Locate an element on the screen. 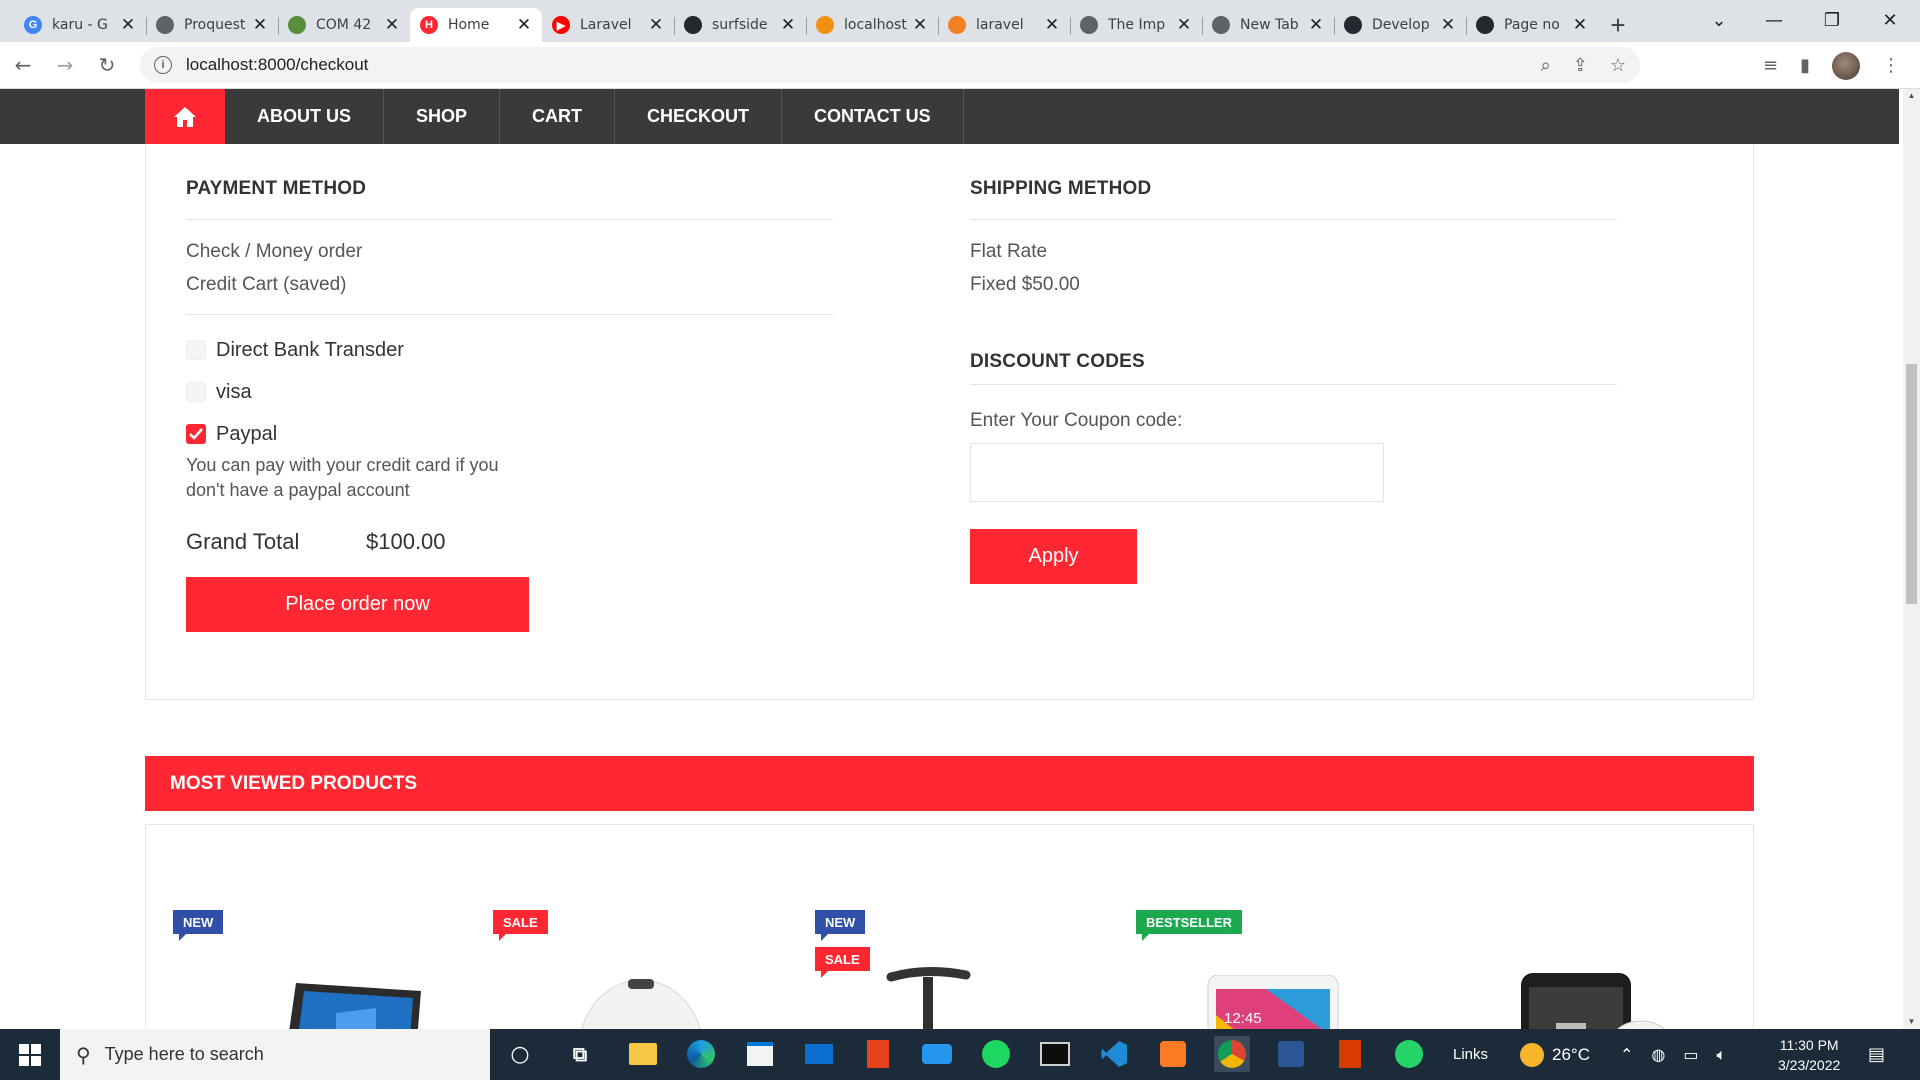  weather-widget: 26°C is located at coordinates (1555, 1054).